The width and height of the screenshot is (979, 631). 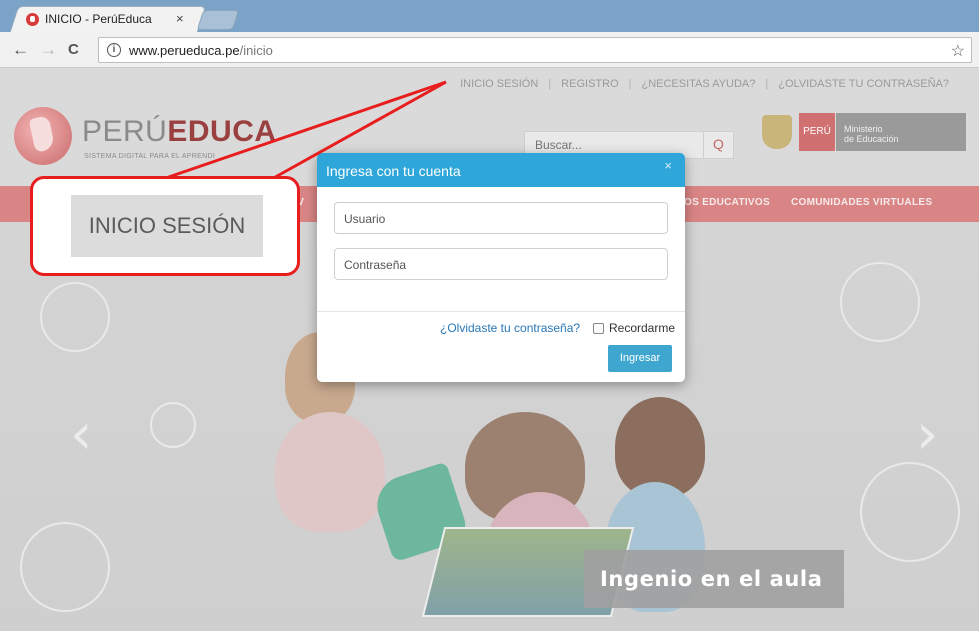 What do you see at coordinates (817, 132) in the screenshot?
I see `peru-tag: PERÚ` at bounding box center [817, 132].